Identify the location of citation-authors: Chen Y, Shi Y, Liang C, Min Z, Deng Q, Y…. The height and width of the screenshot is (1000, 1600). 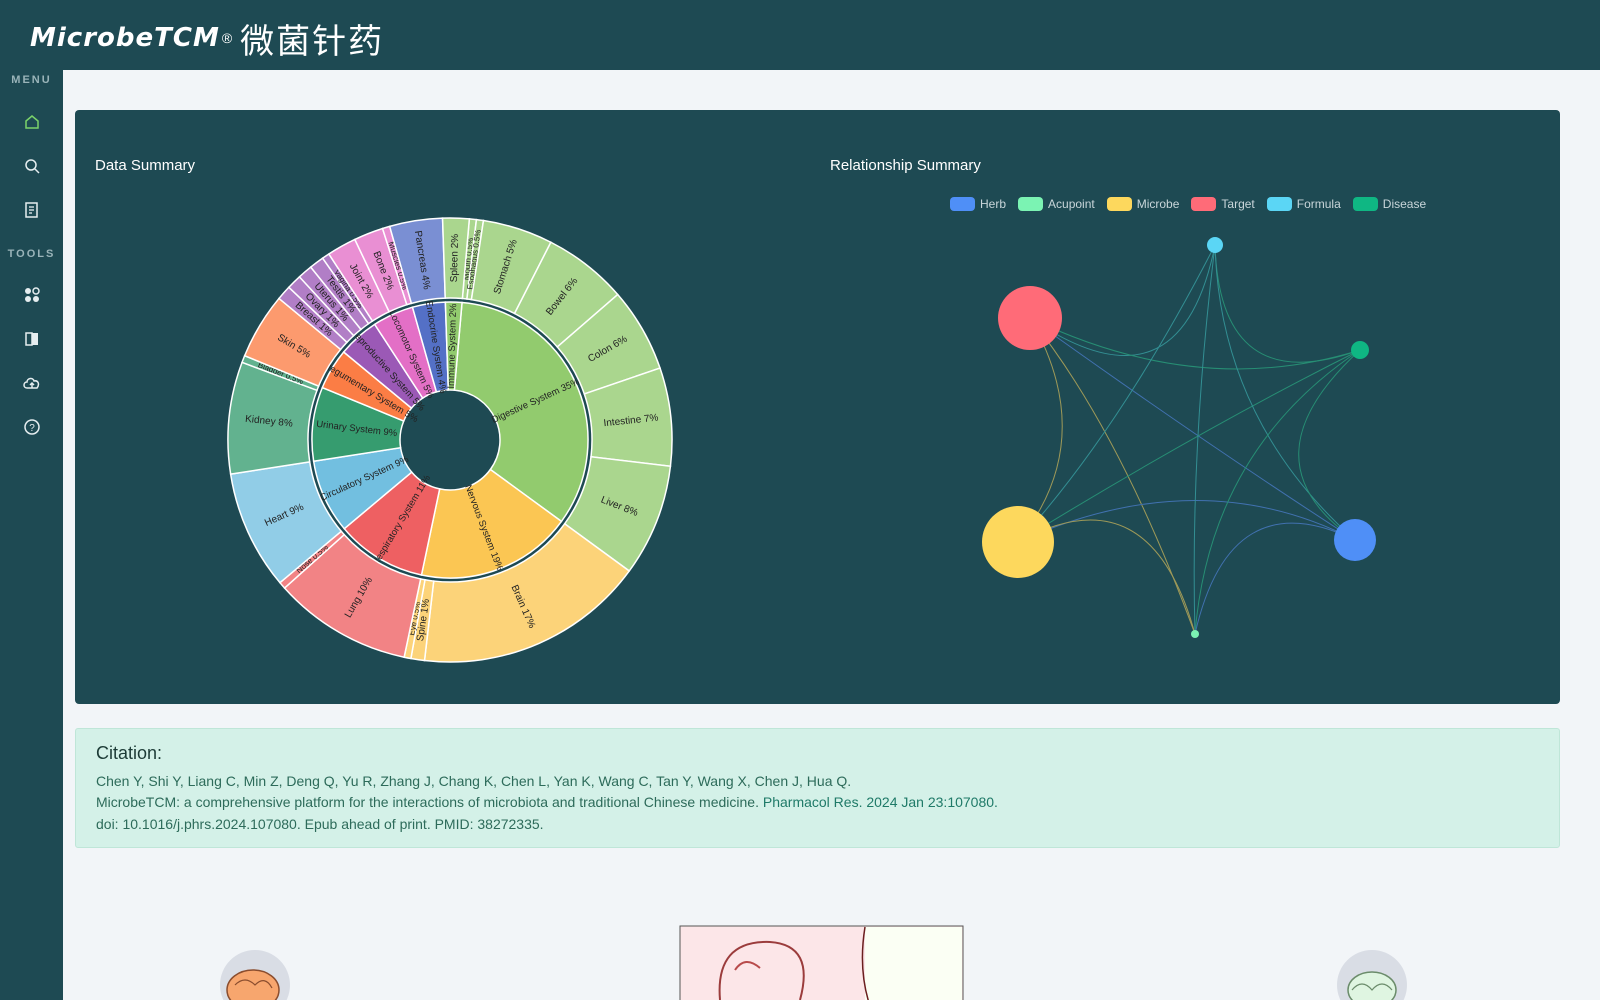
(474, 781).